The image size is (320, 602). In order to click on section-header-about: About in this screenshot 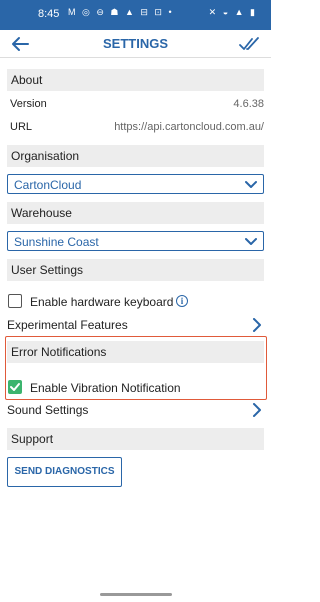, I will do `click(135, 80)`.